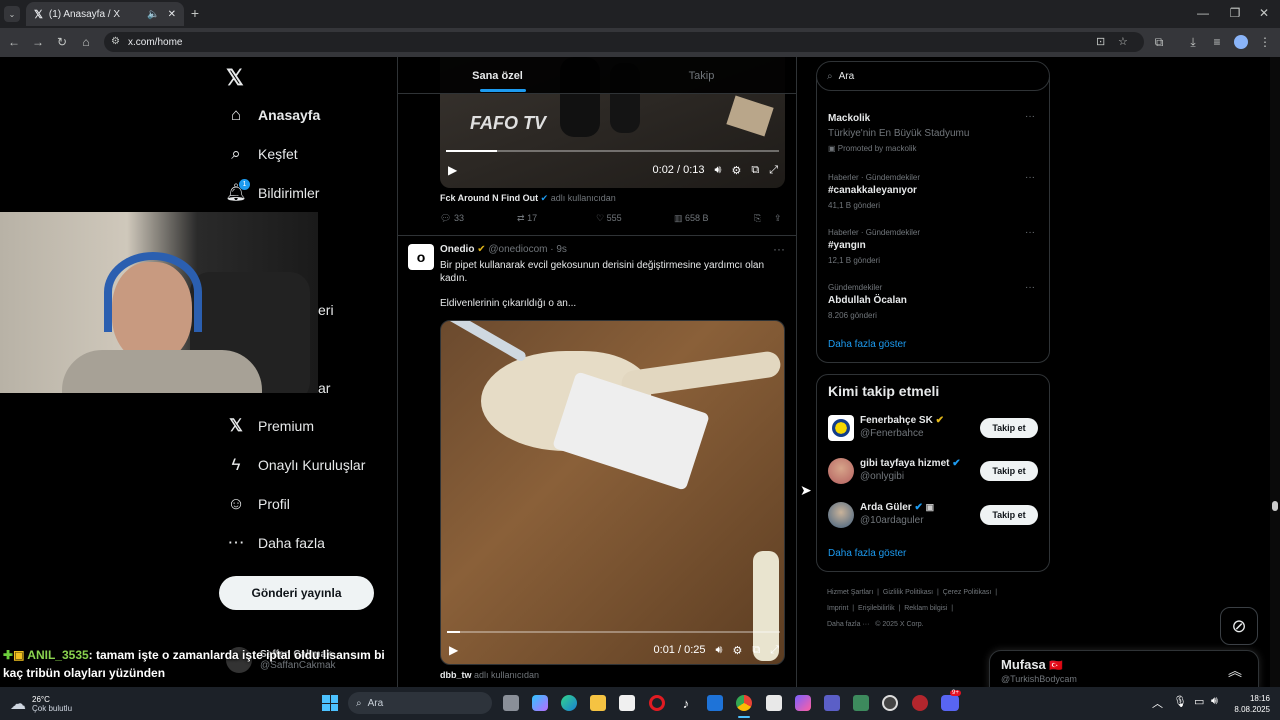 The image size is (1280, 720). I want to click on discord-icon: 9+, so click(951, 700).